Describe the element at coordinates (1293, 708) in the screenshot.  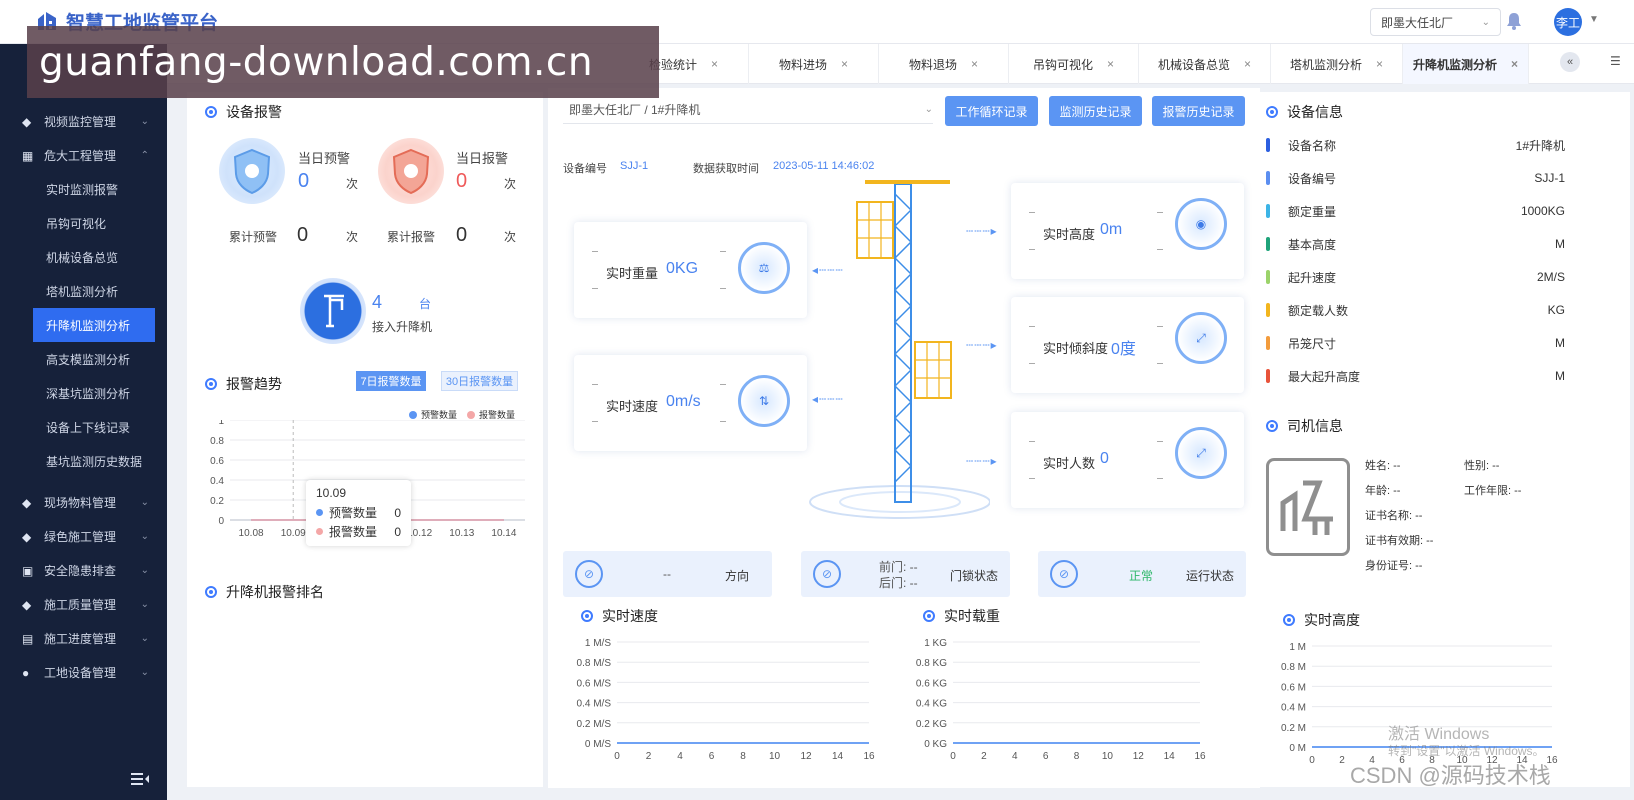
I see `y-tick-label: 0.4 M` at that location.